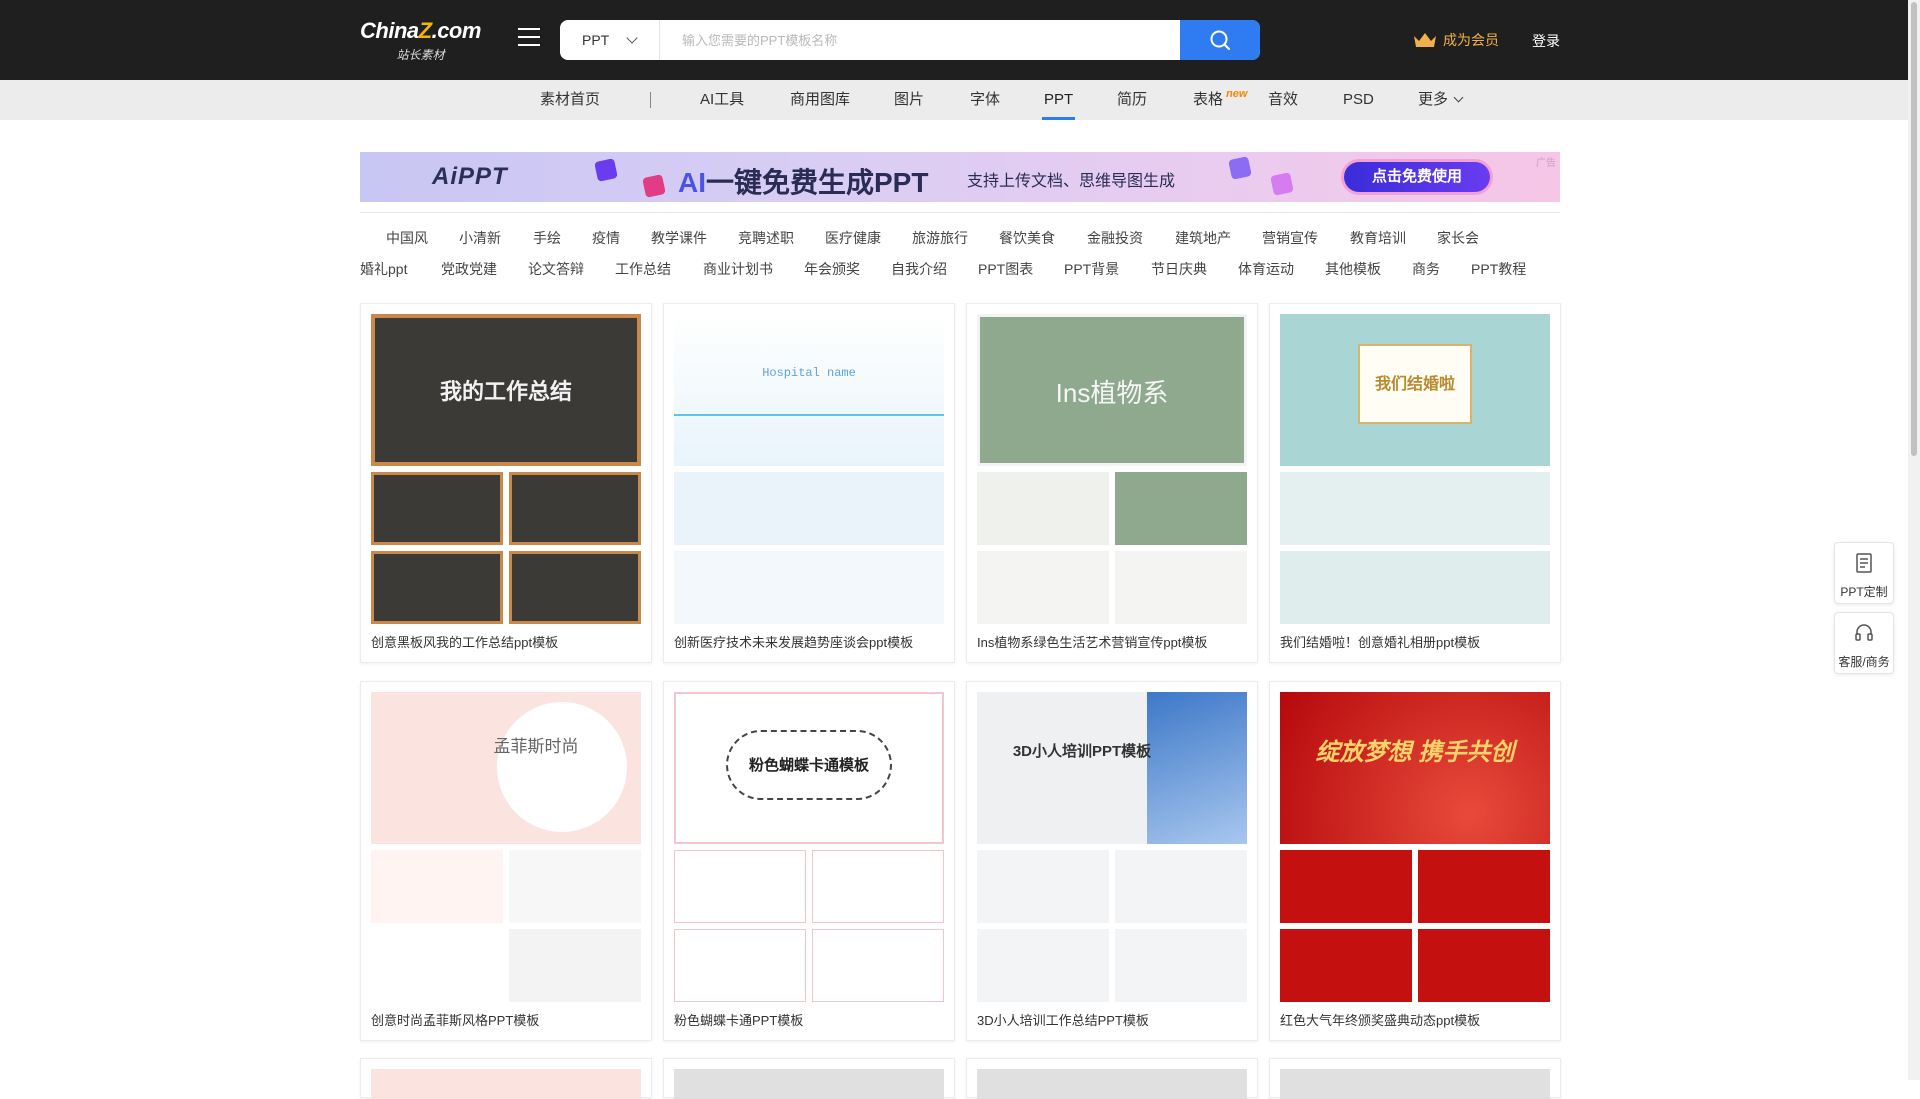 The width and height of the screenshot is (1920, 1099). I want to click on template-thumbnail: 孟菲斯时尚, so click(506, 847).